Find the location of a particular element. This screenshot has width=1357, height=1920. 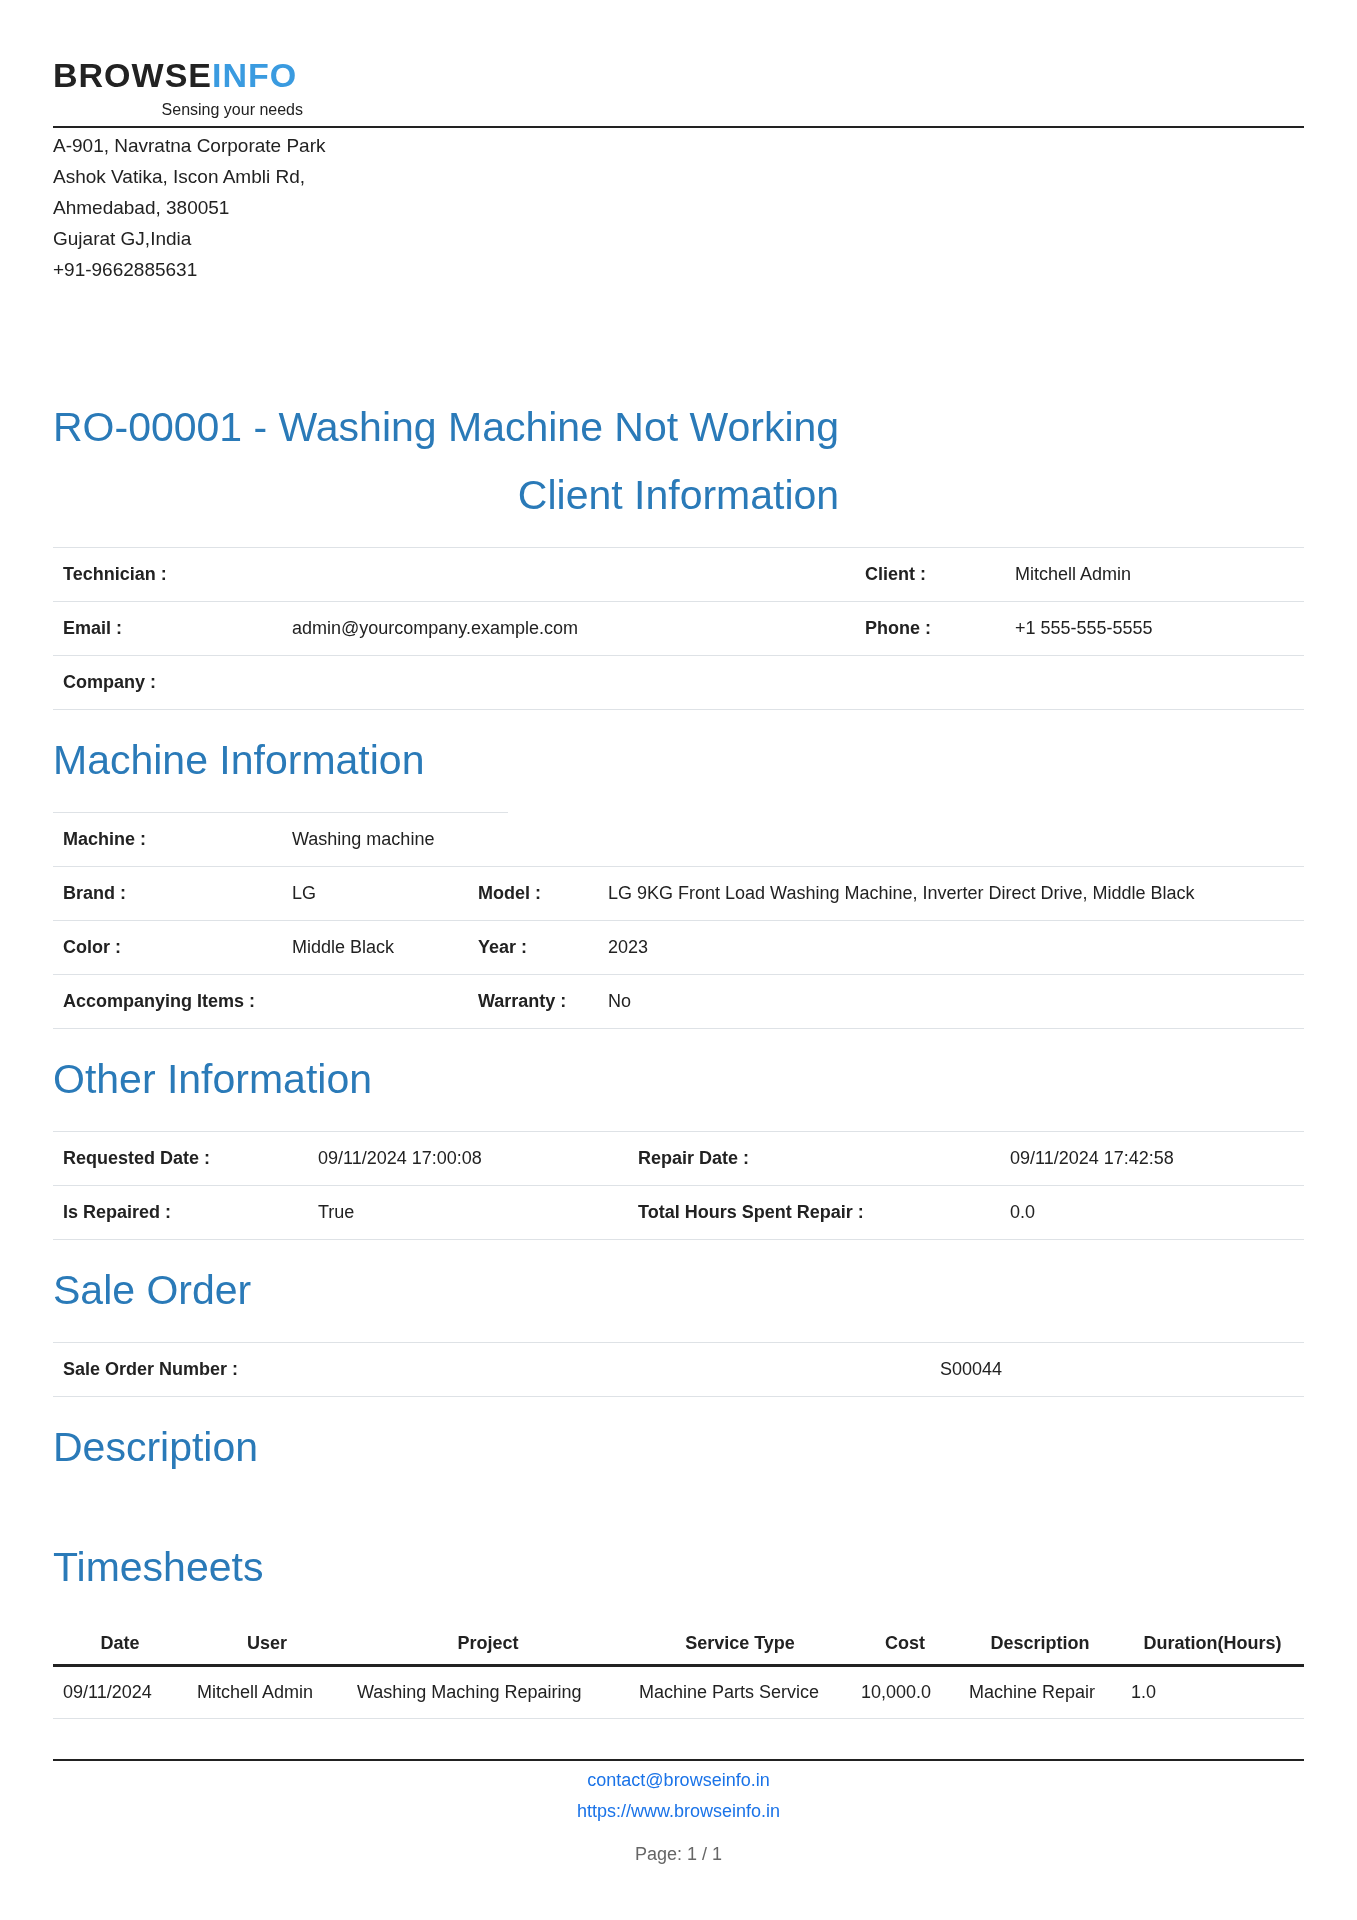

column-header: Description is located at coordinates (1040, 1643).